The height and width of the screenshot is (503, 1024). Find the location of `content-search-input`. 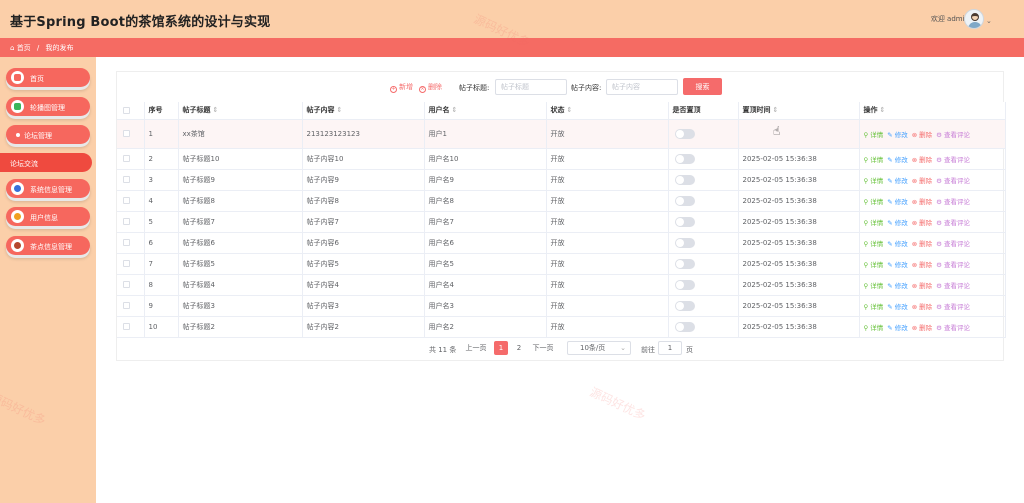

content-search-input is located at coordinates (642, 87).